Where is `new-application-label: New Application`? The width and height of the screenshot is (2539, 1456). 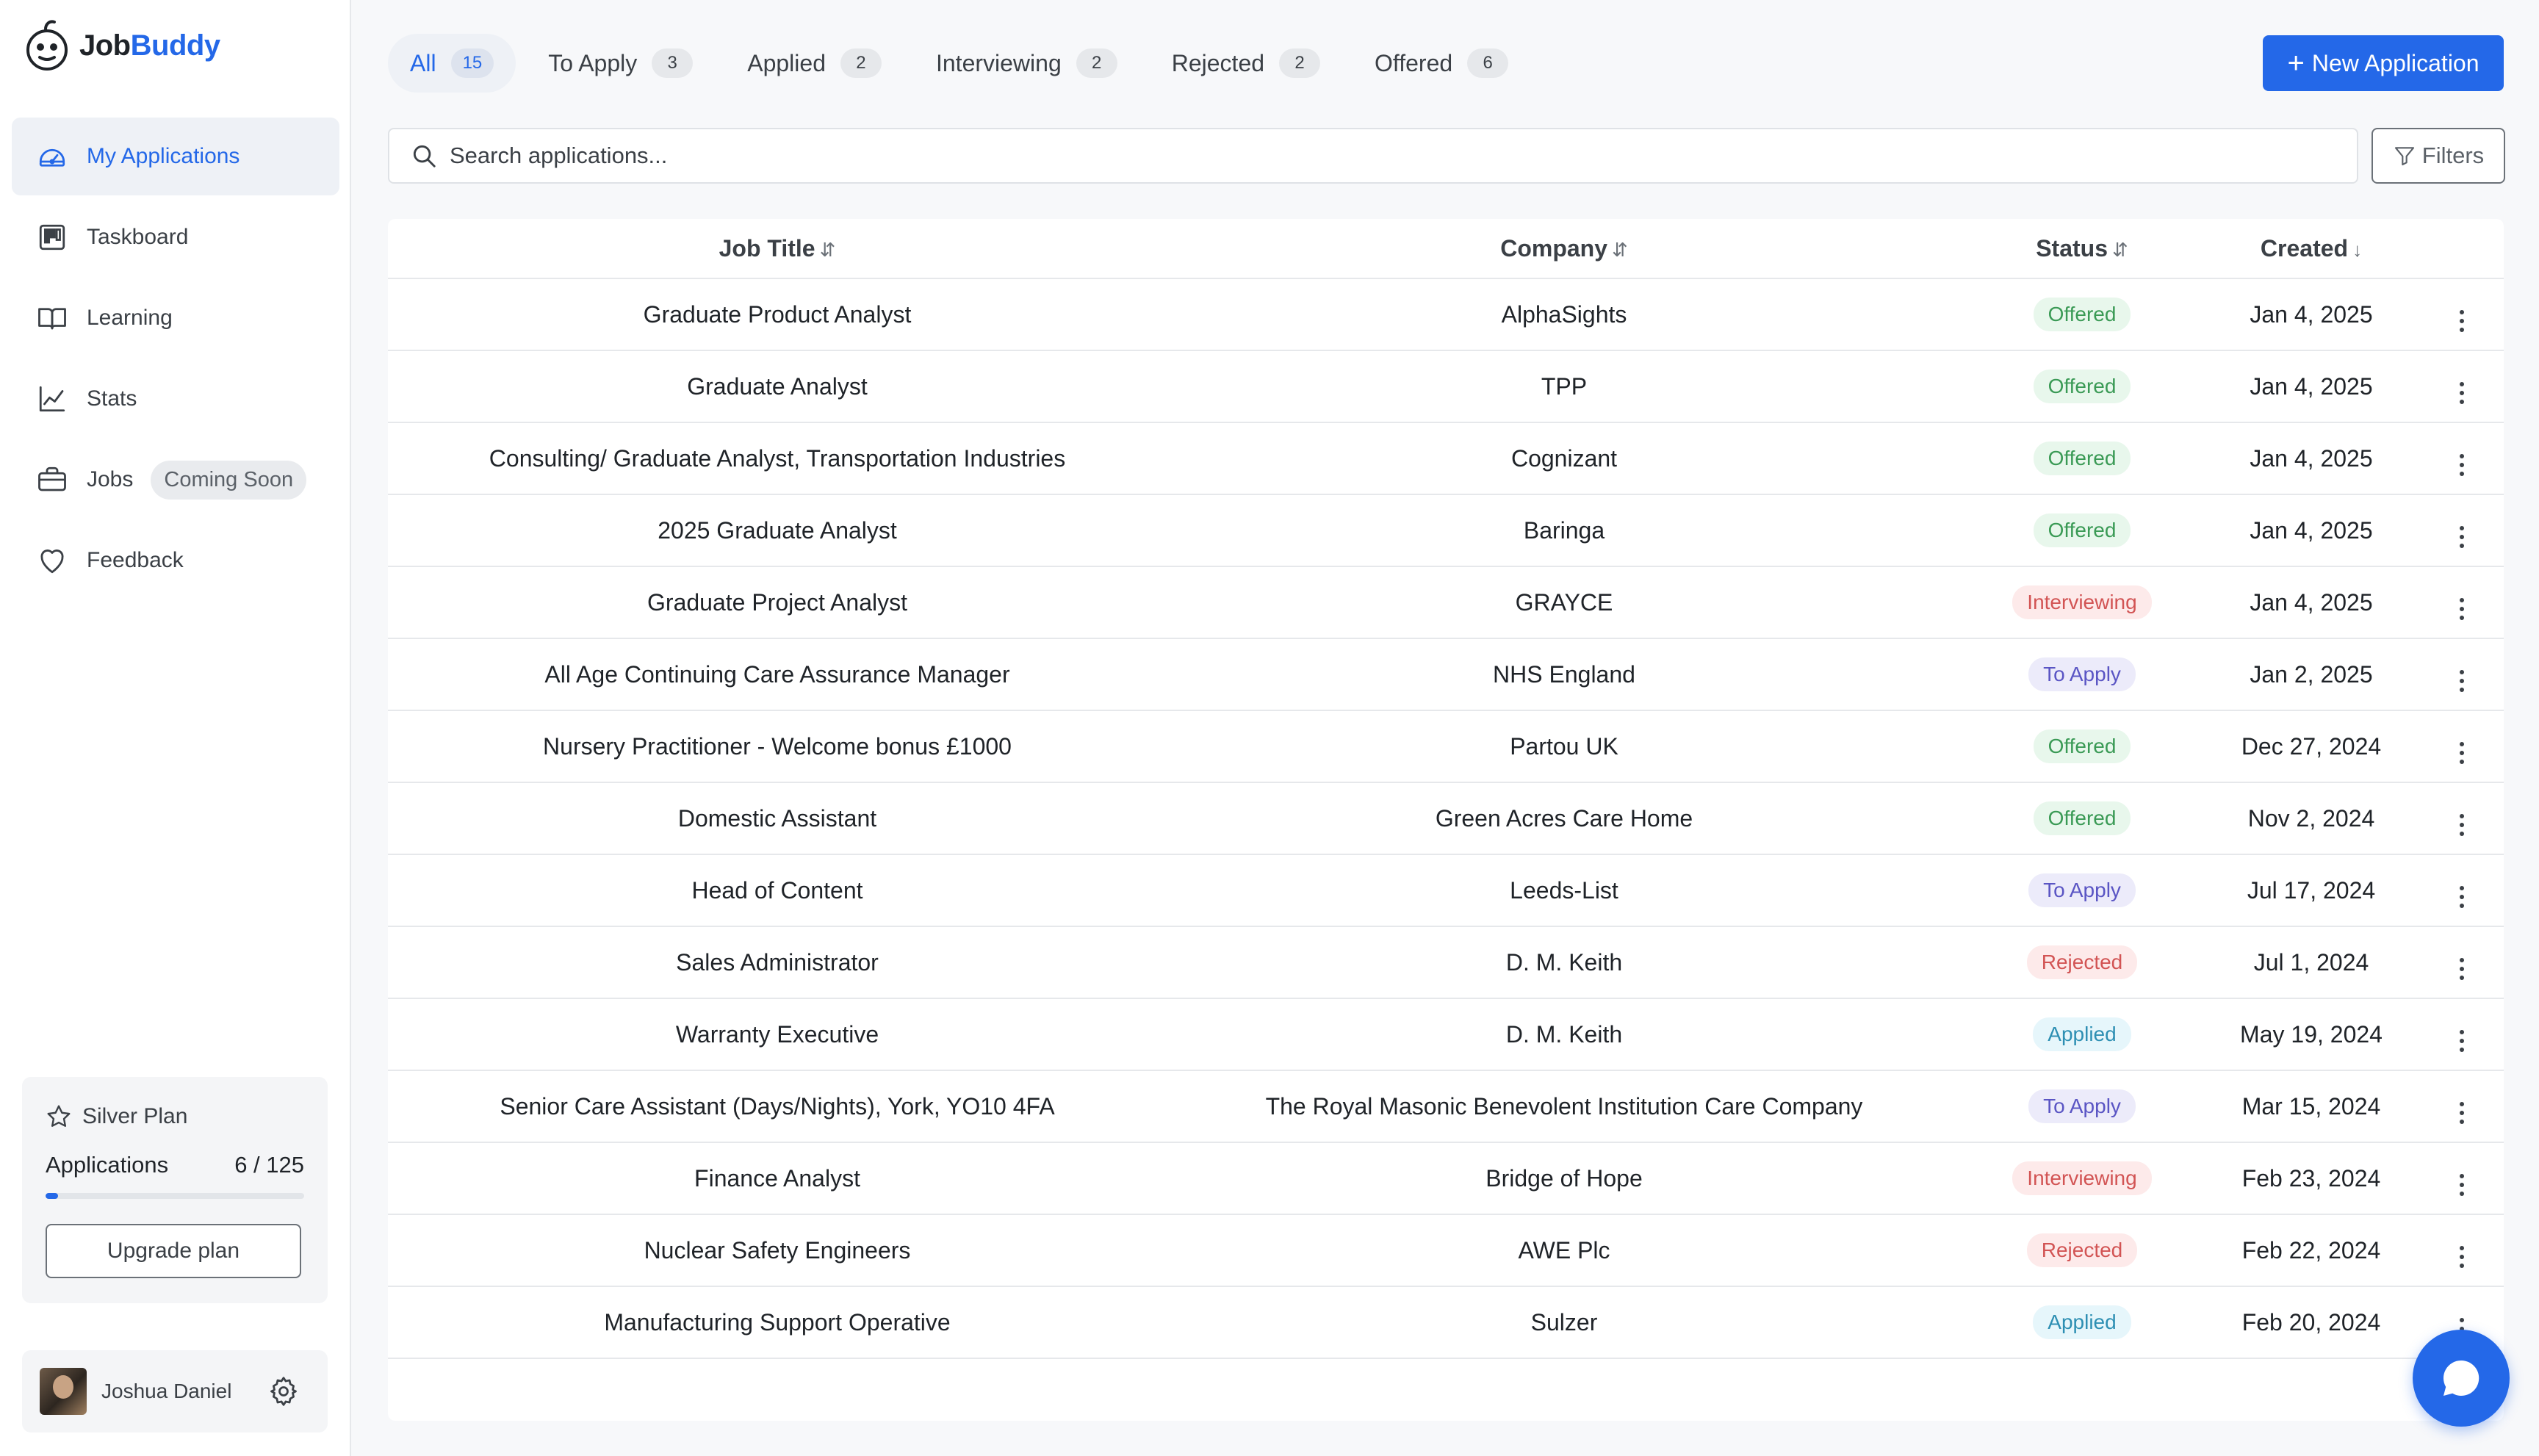
new-application-label: New Application is located at coordinates (2395, 62).